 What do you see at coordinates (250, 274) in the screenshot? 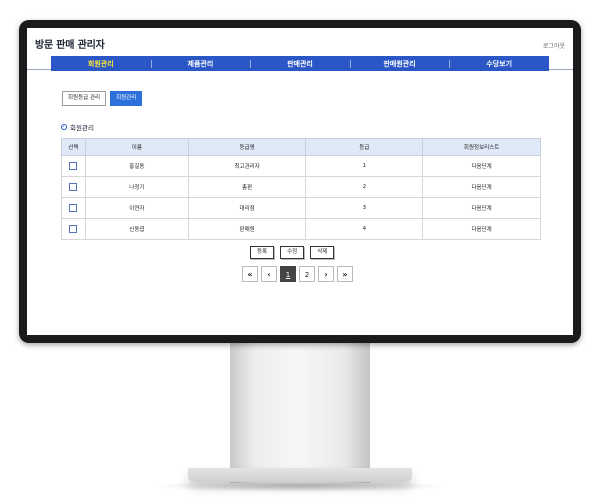
I see `first-page-button: «` at bounding box center [250, 274].